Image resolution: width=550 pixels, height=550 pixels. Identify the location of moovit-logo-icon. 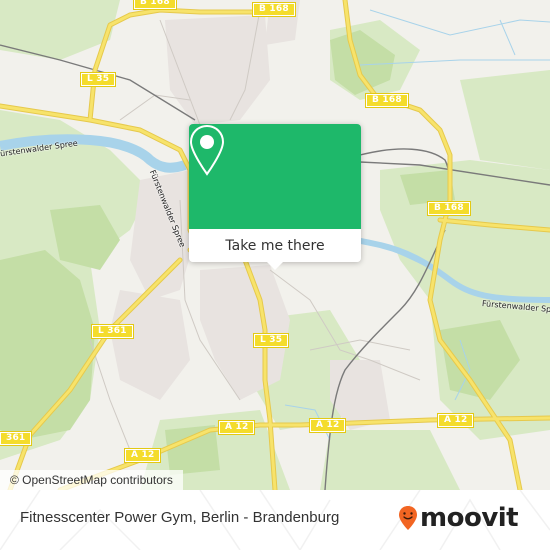
(408, 518).